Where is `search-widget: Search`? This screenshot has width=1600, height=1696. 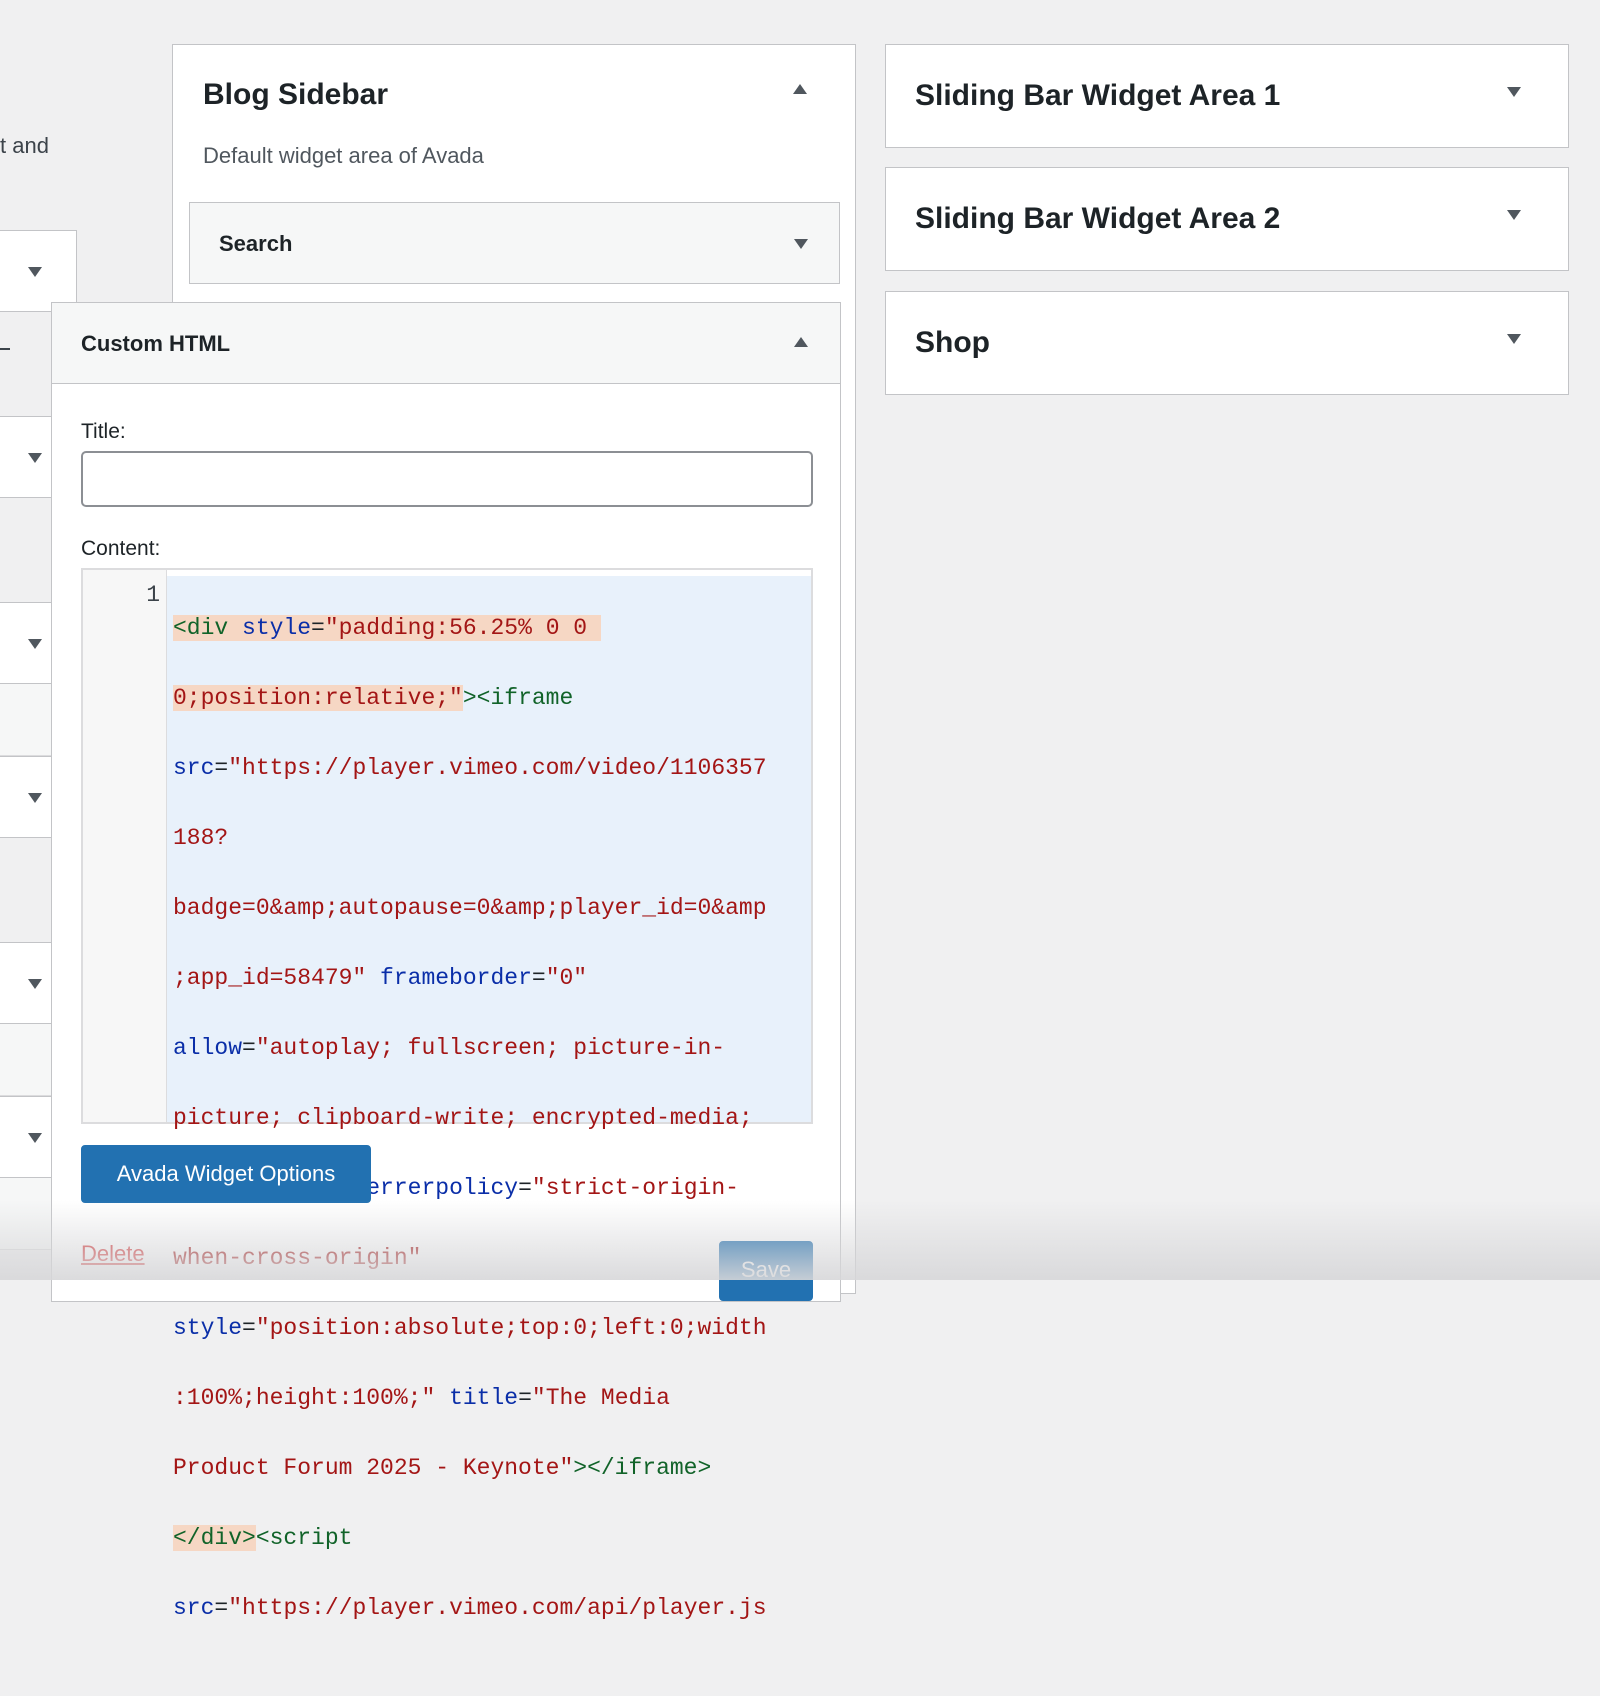
search-widget: Search is located at coordinates (514, 243).